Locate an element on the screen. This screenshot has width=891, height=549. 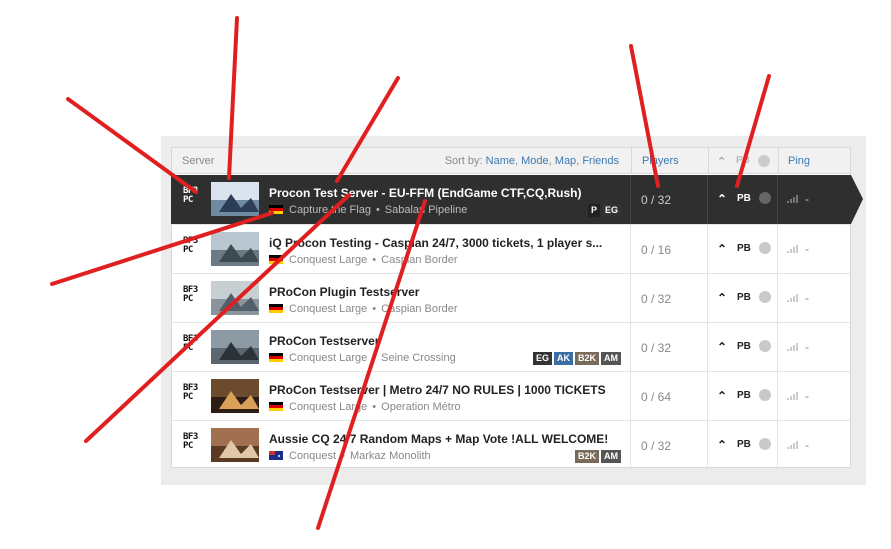
column-ping: Ping is located at coordinates (799, 161).